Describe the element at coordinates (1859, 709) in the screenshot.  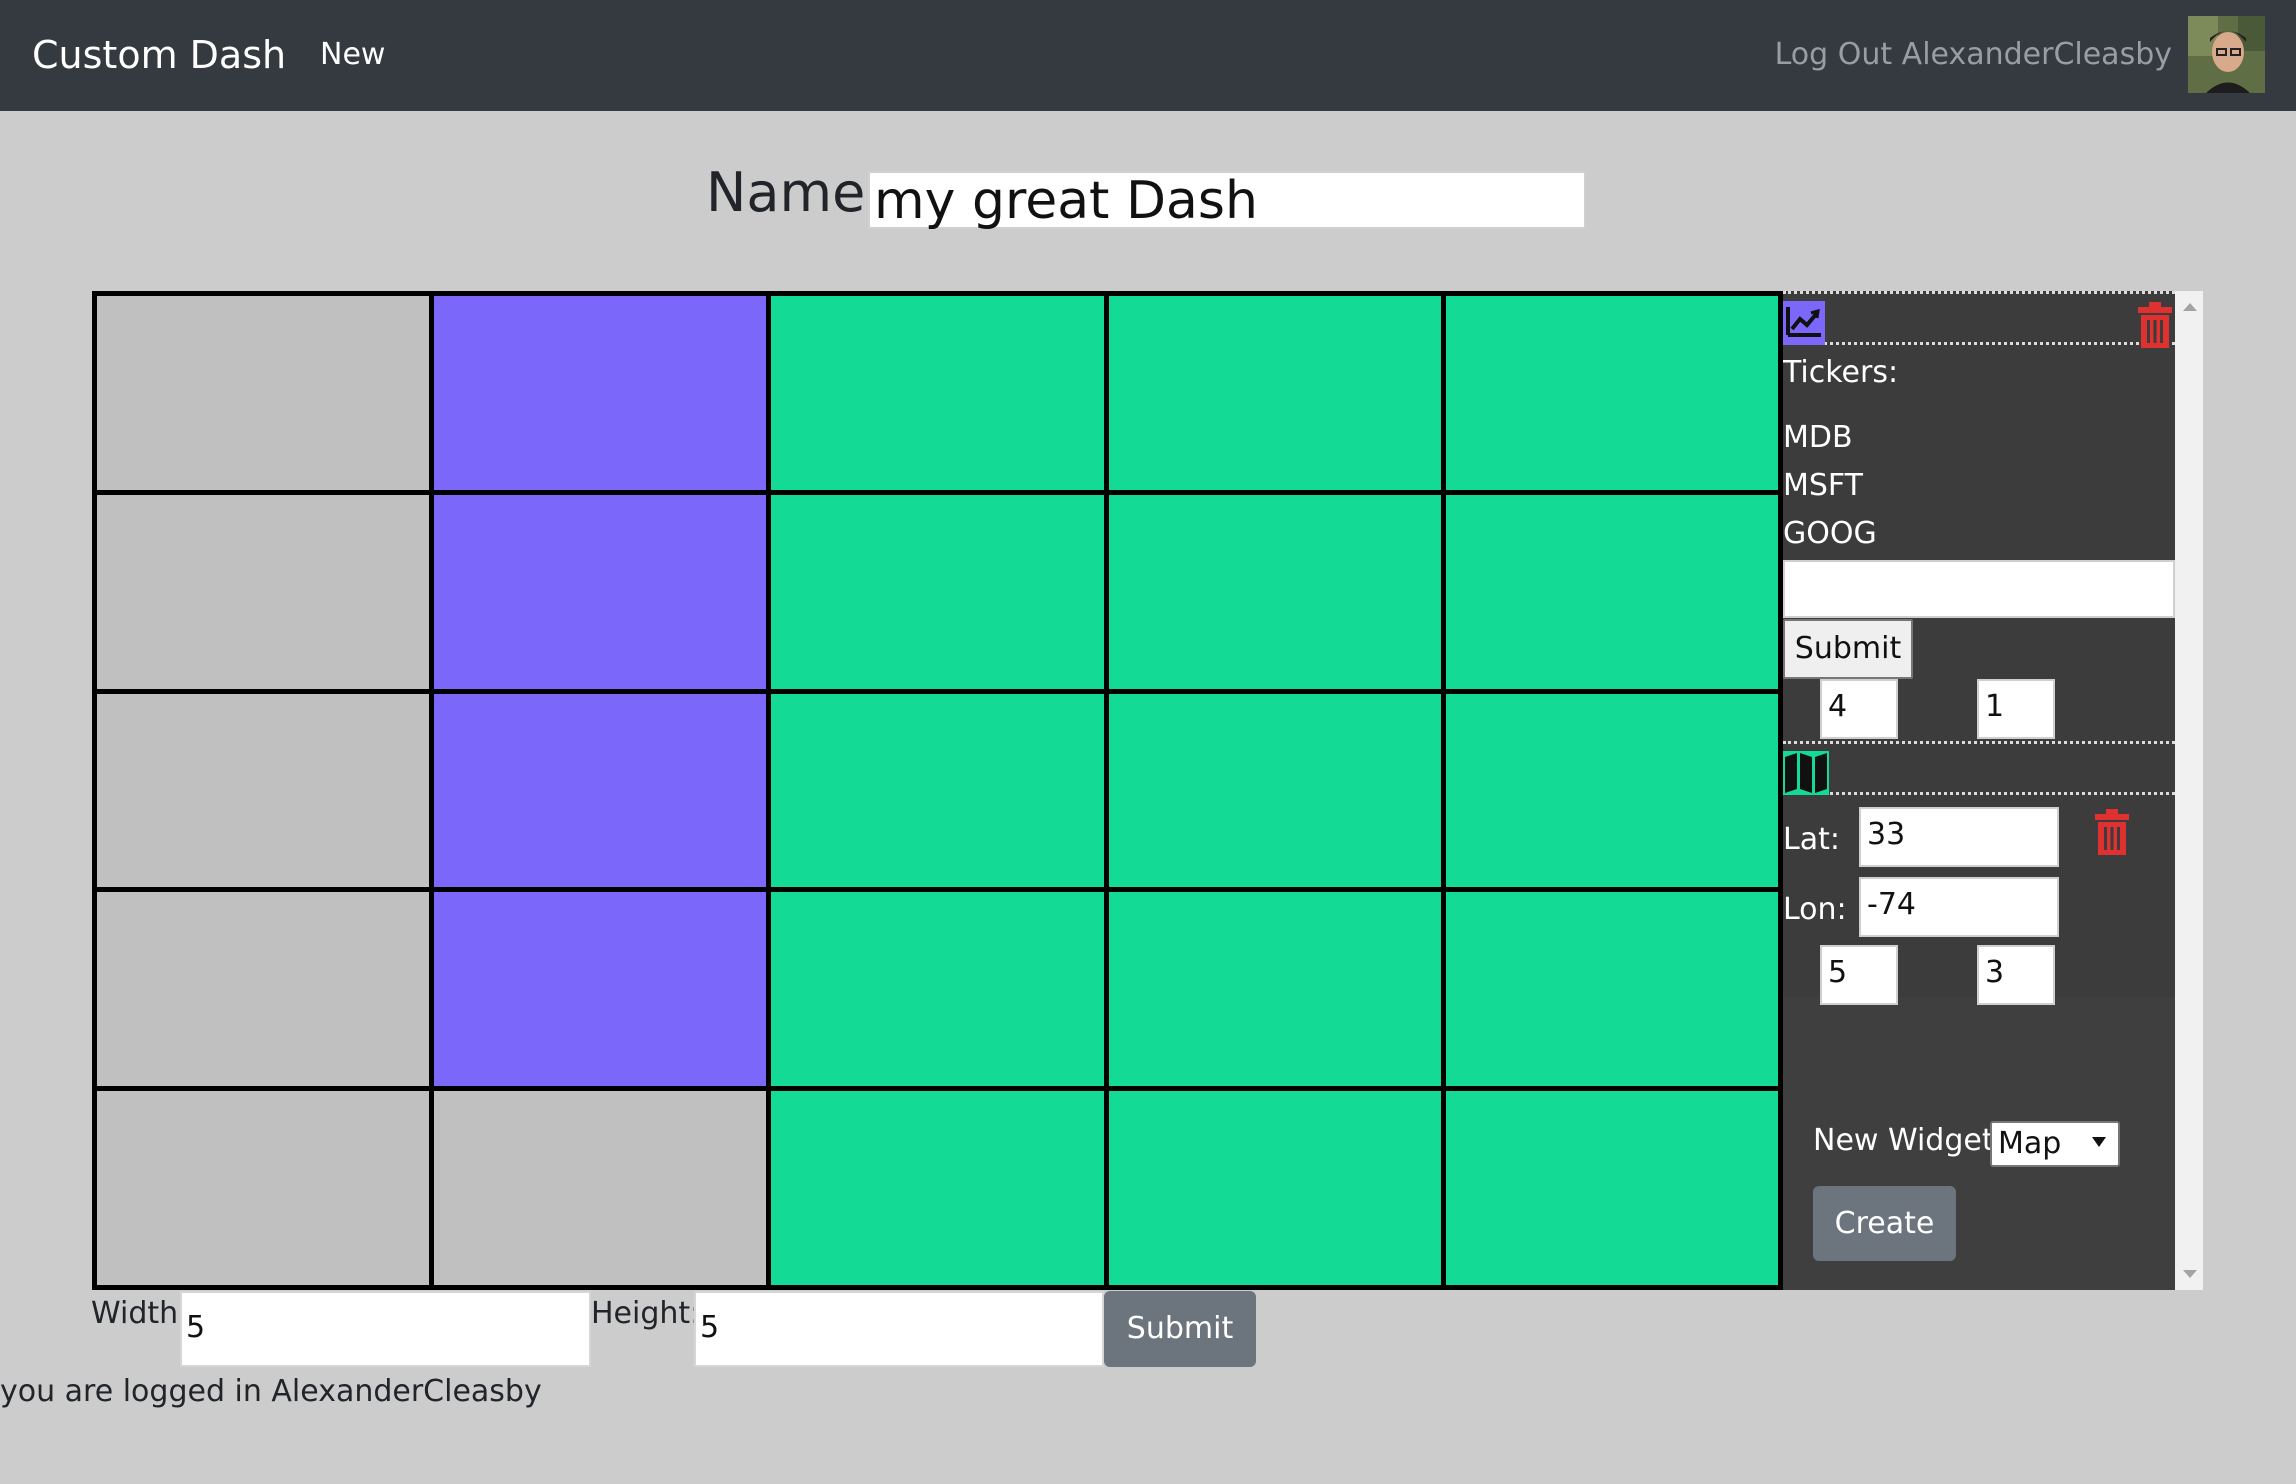
I see `stock-widget-width-input: 4` at that location.